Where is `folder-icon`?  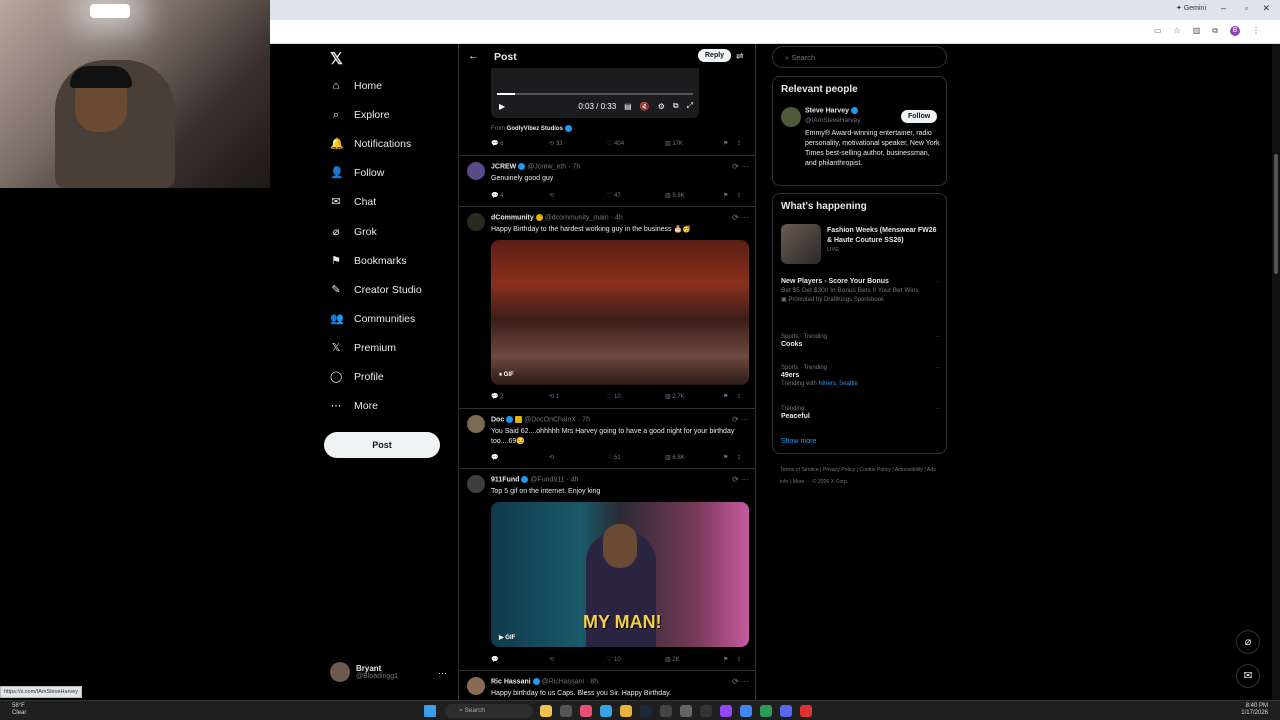 folder-icon is located at coordinates (626, 711).